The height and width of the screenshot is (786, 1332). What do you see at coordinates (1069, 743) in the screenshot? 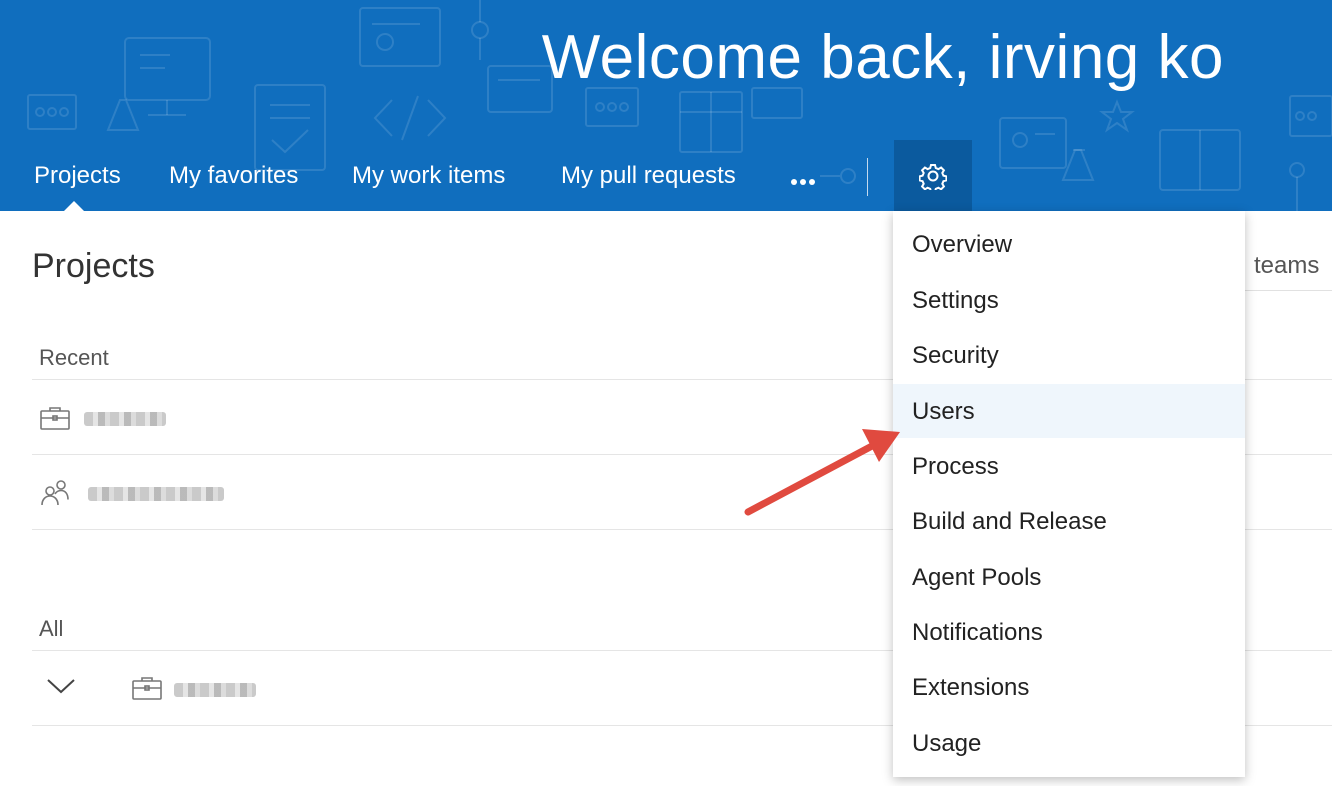
I see `menu-item-usage: Usage` at bounding box center [1069, 743].